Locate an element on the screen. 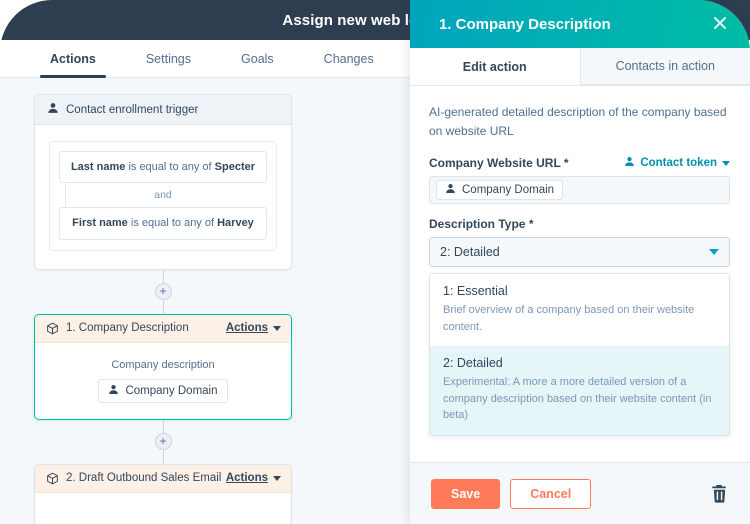 The image size is (750, 524). tab-edit-action: Edit action is located at coordinates (495, 66).